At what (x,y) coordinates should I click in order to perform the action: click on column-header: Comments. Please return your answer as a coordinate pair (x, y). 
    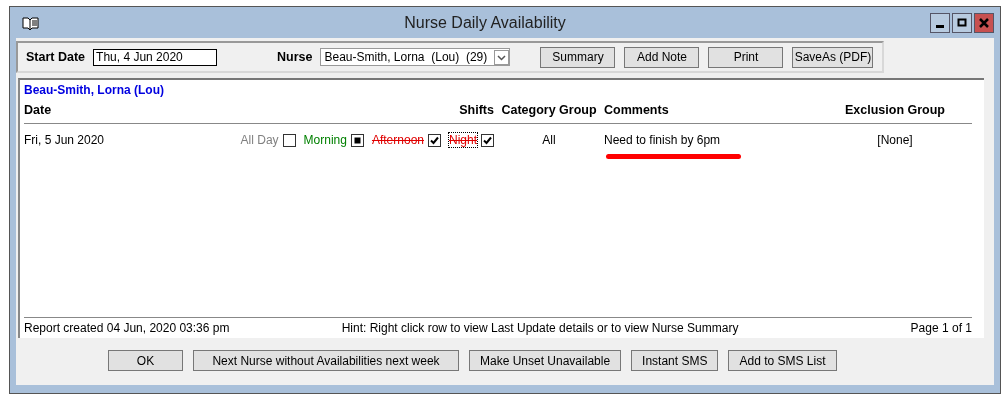
    Looking at the image, I should click on (637, 110).